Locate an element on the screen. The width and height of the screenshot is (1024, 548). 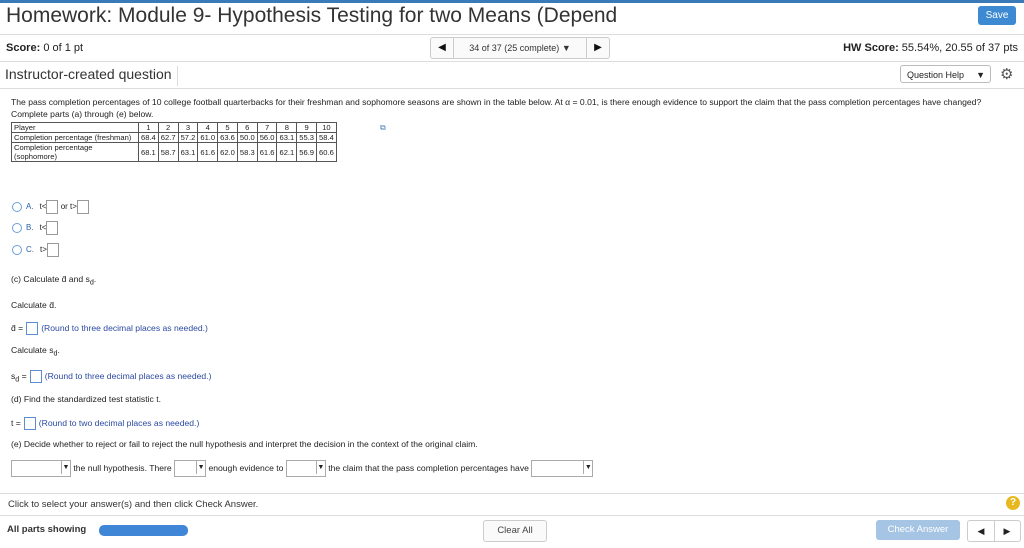
save-button: Save is located at coordinates (997, 15).